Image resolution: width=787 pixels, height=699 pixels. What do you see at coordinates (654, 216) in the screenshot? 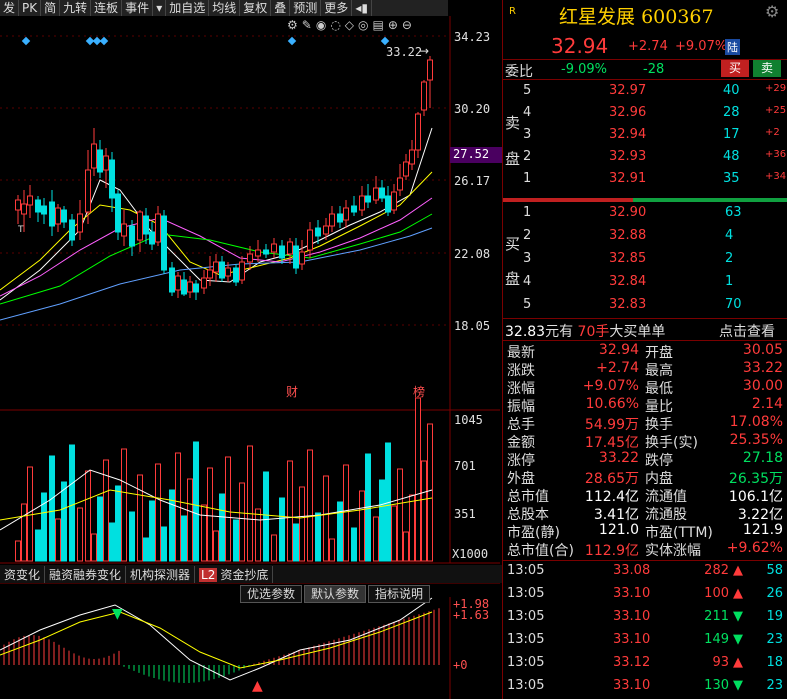
I see `bid-row: 1 32.90 63` at bounding box center [654, 216].